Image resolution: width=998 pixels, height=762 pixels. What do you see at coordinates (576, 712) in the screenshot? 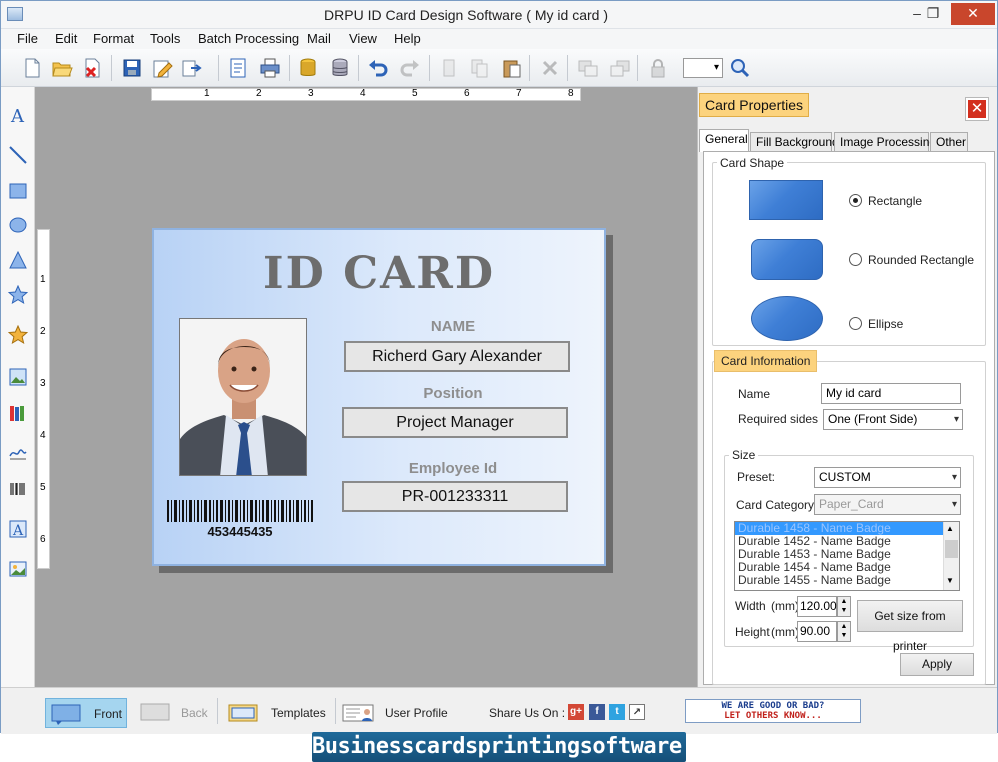
I see `google-plus-icon: g+` at bounding box center [576, 712].